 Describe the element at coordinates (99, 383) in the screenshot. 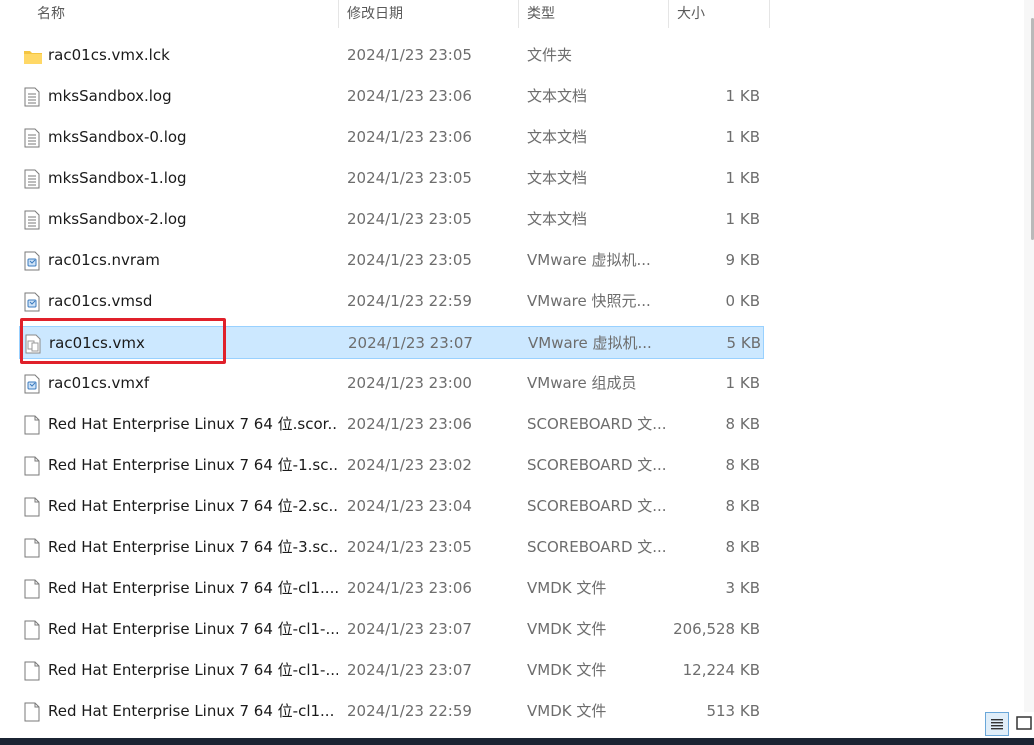

I see `file-name: rac01cs.vmxf` at that location.